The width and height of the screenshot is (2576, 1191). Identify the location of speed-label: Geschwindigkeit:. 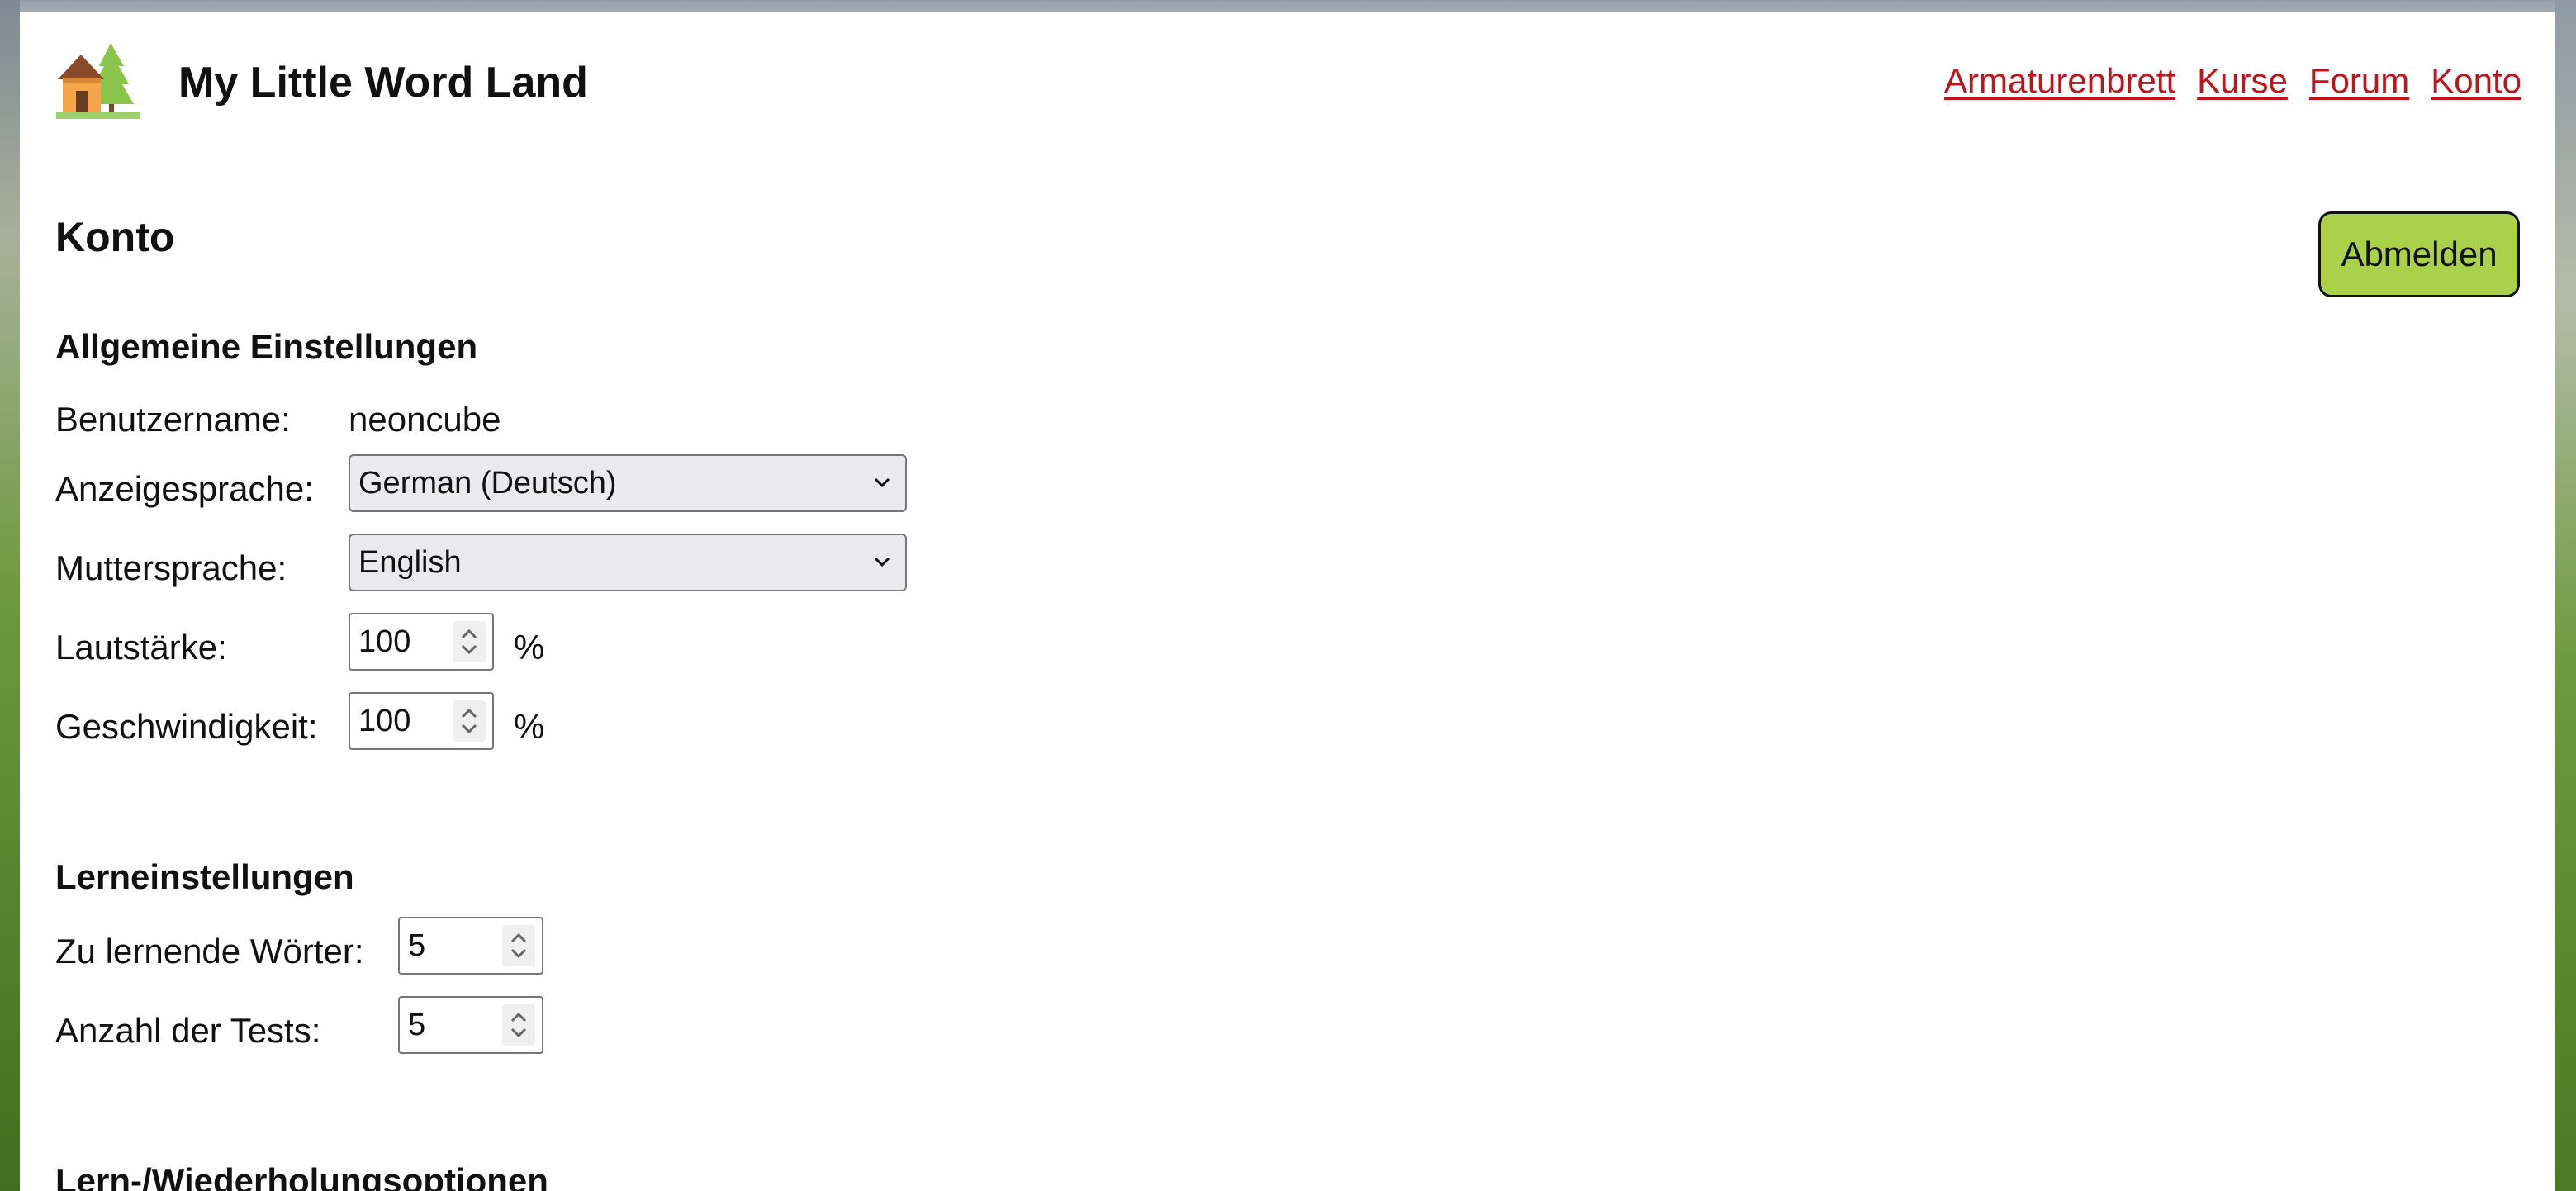
(186, 726).